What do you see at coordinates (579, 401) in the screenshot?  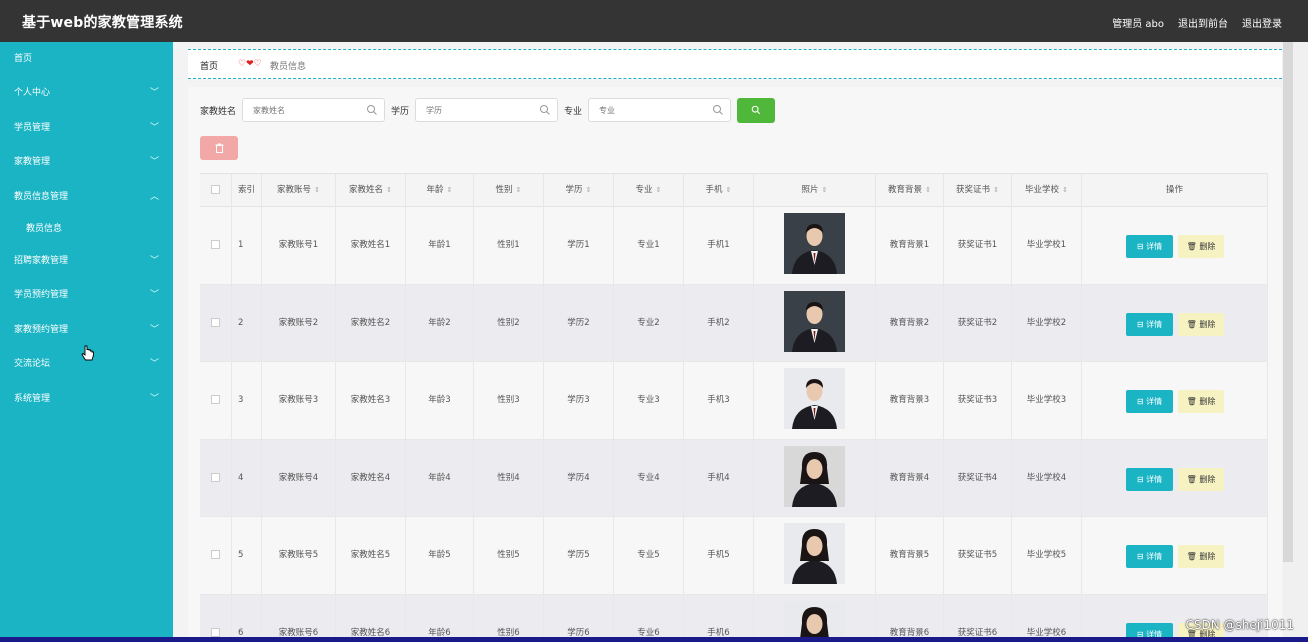 I see `cell-education: 学历3` at bounding box center [579, 401].